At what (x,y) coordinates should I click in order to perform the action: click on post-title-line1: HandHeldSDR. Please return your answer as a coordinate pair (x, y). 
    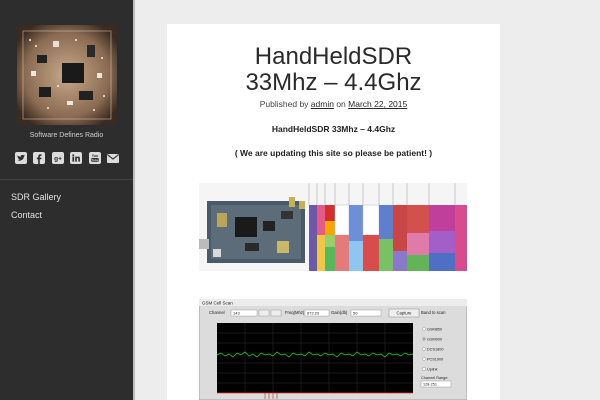
    Looking at the image, I should click on (333, 56).